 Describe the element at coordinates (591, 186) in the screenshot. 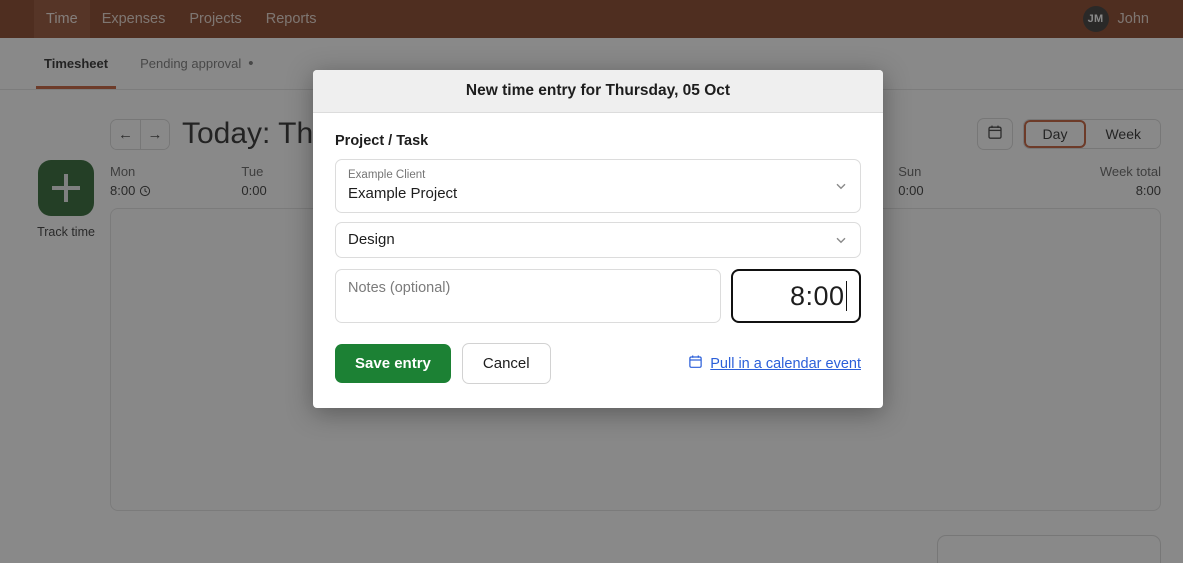

I see `project-select-text: Example Client Example Project` at that location.